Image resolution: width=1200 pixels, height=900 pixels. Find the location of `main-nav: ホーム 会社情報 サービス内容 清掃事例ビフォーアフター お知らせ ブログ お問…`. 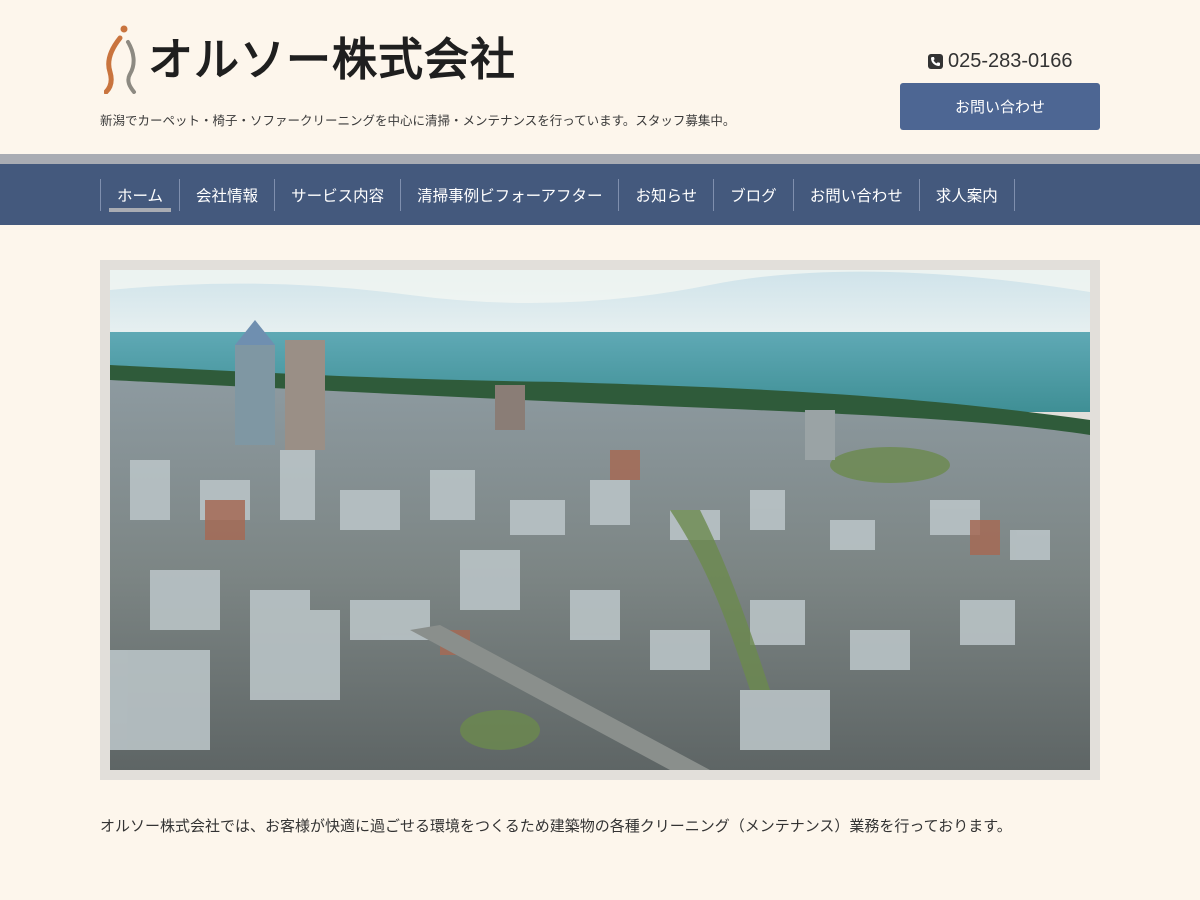

main-nav: ホーム 会社情報 サービス内容 清掃事例ビフォーアフター お知らせ ブログ お問… is located at coordinates (600, 194).